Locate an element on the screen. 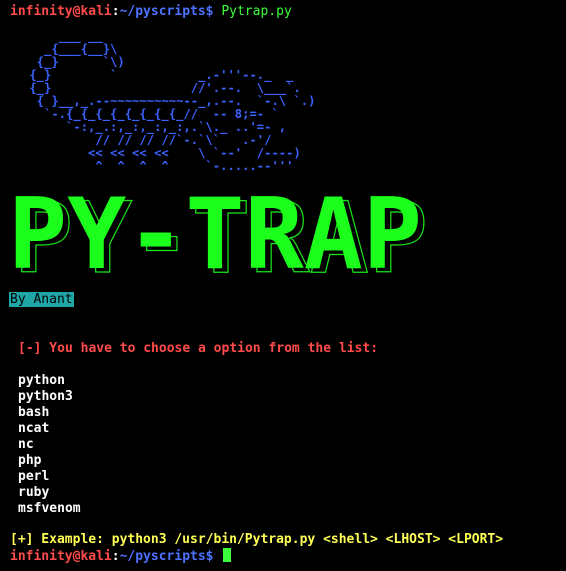  prompt-command: Pytrap.py is located at coordinates (256, 11).